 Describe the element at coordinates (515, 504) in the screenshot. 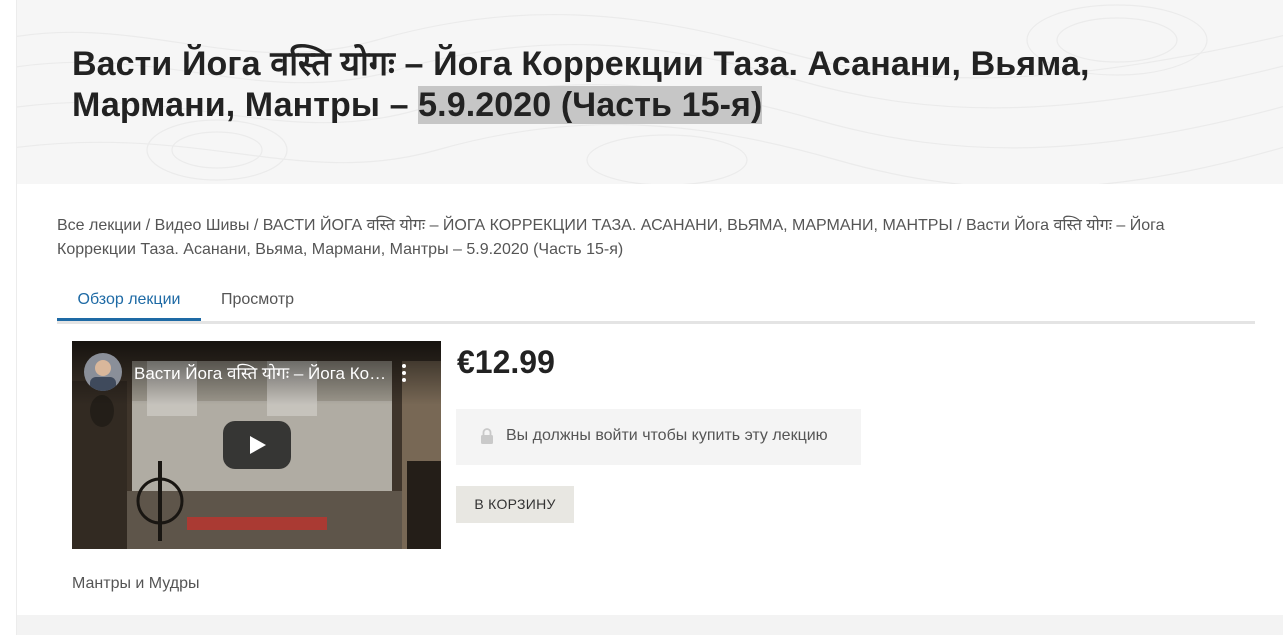

I see `add-to-cart-button: В КОРЗИНУ` at that location.